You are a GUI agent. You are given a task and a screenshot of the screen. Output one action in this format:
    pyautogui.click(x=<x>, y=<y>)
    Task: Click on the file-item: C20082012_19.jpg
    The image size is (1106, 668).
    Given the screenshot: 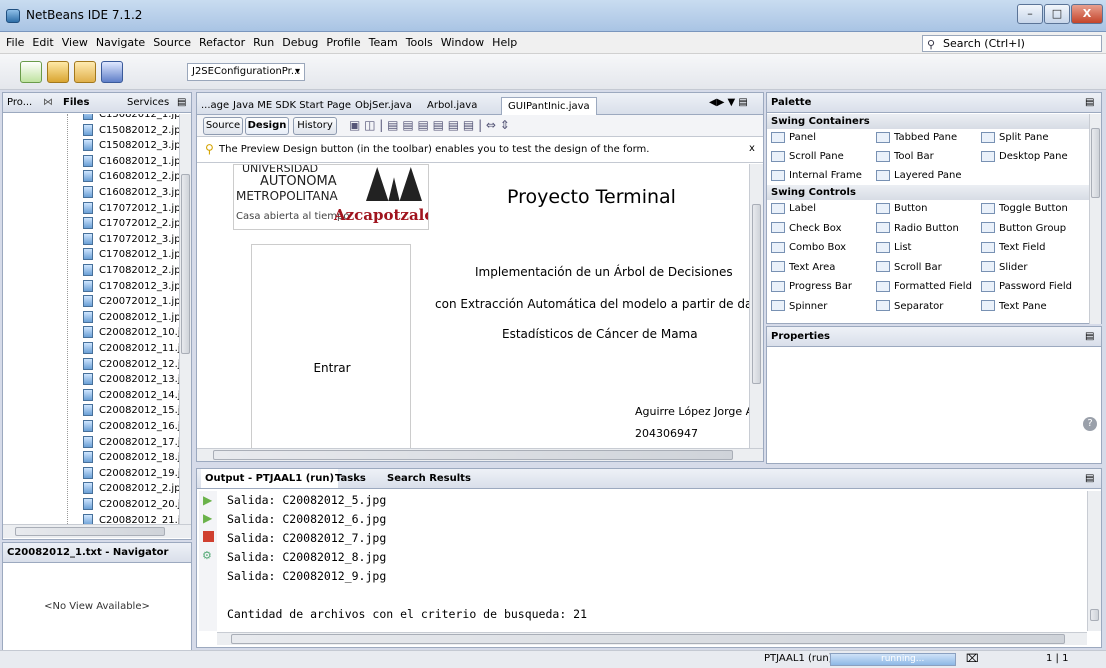 What is the action you would take?
    pyautogui.click(x=91, y=473)
    